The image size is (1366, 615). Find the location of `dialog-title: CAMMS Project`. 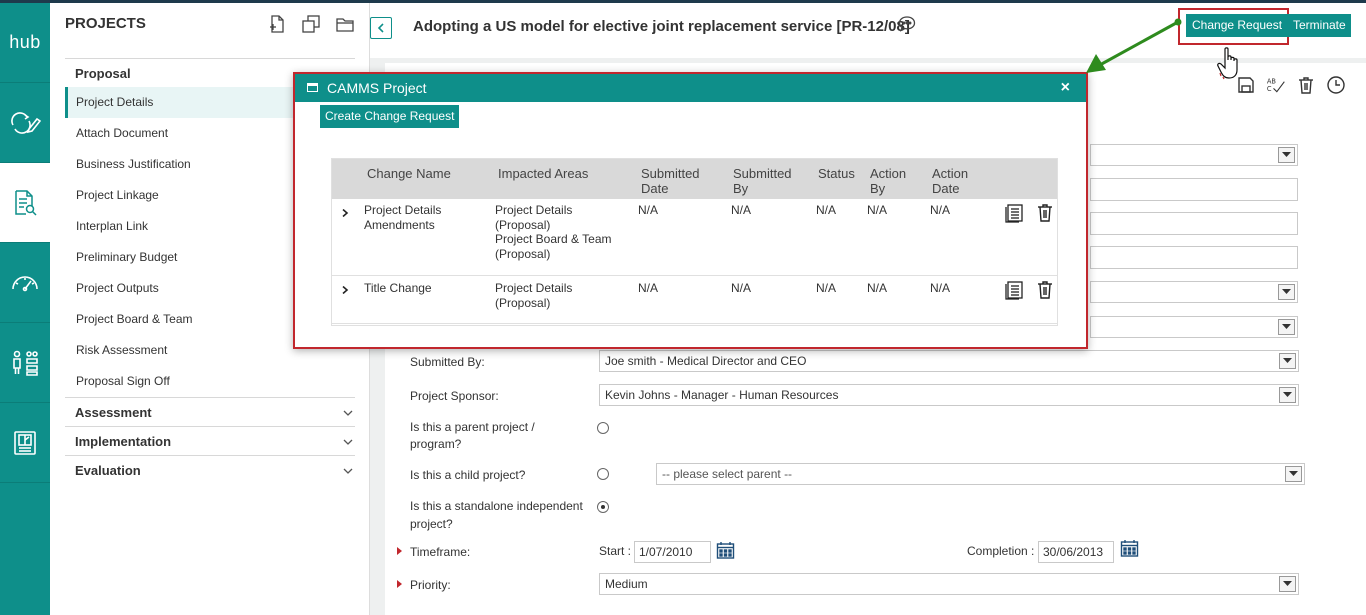

dialog-title: CAMMS Project is located at coordinates (377, 88).